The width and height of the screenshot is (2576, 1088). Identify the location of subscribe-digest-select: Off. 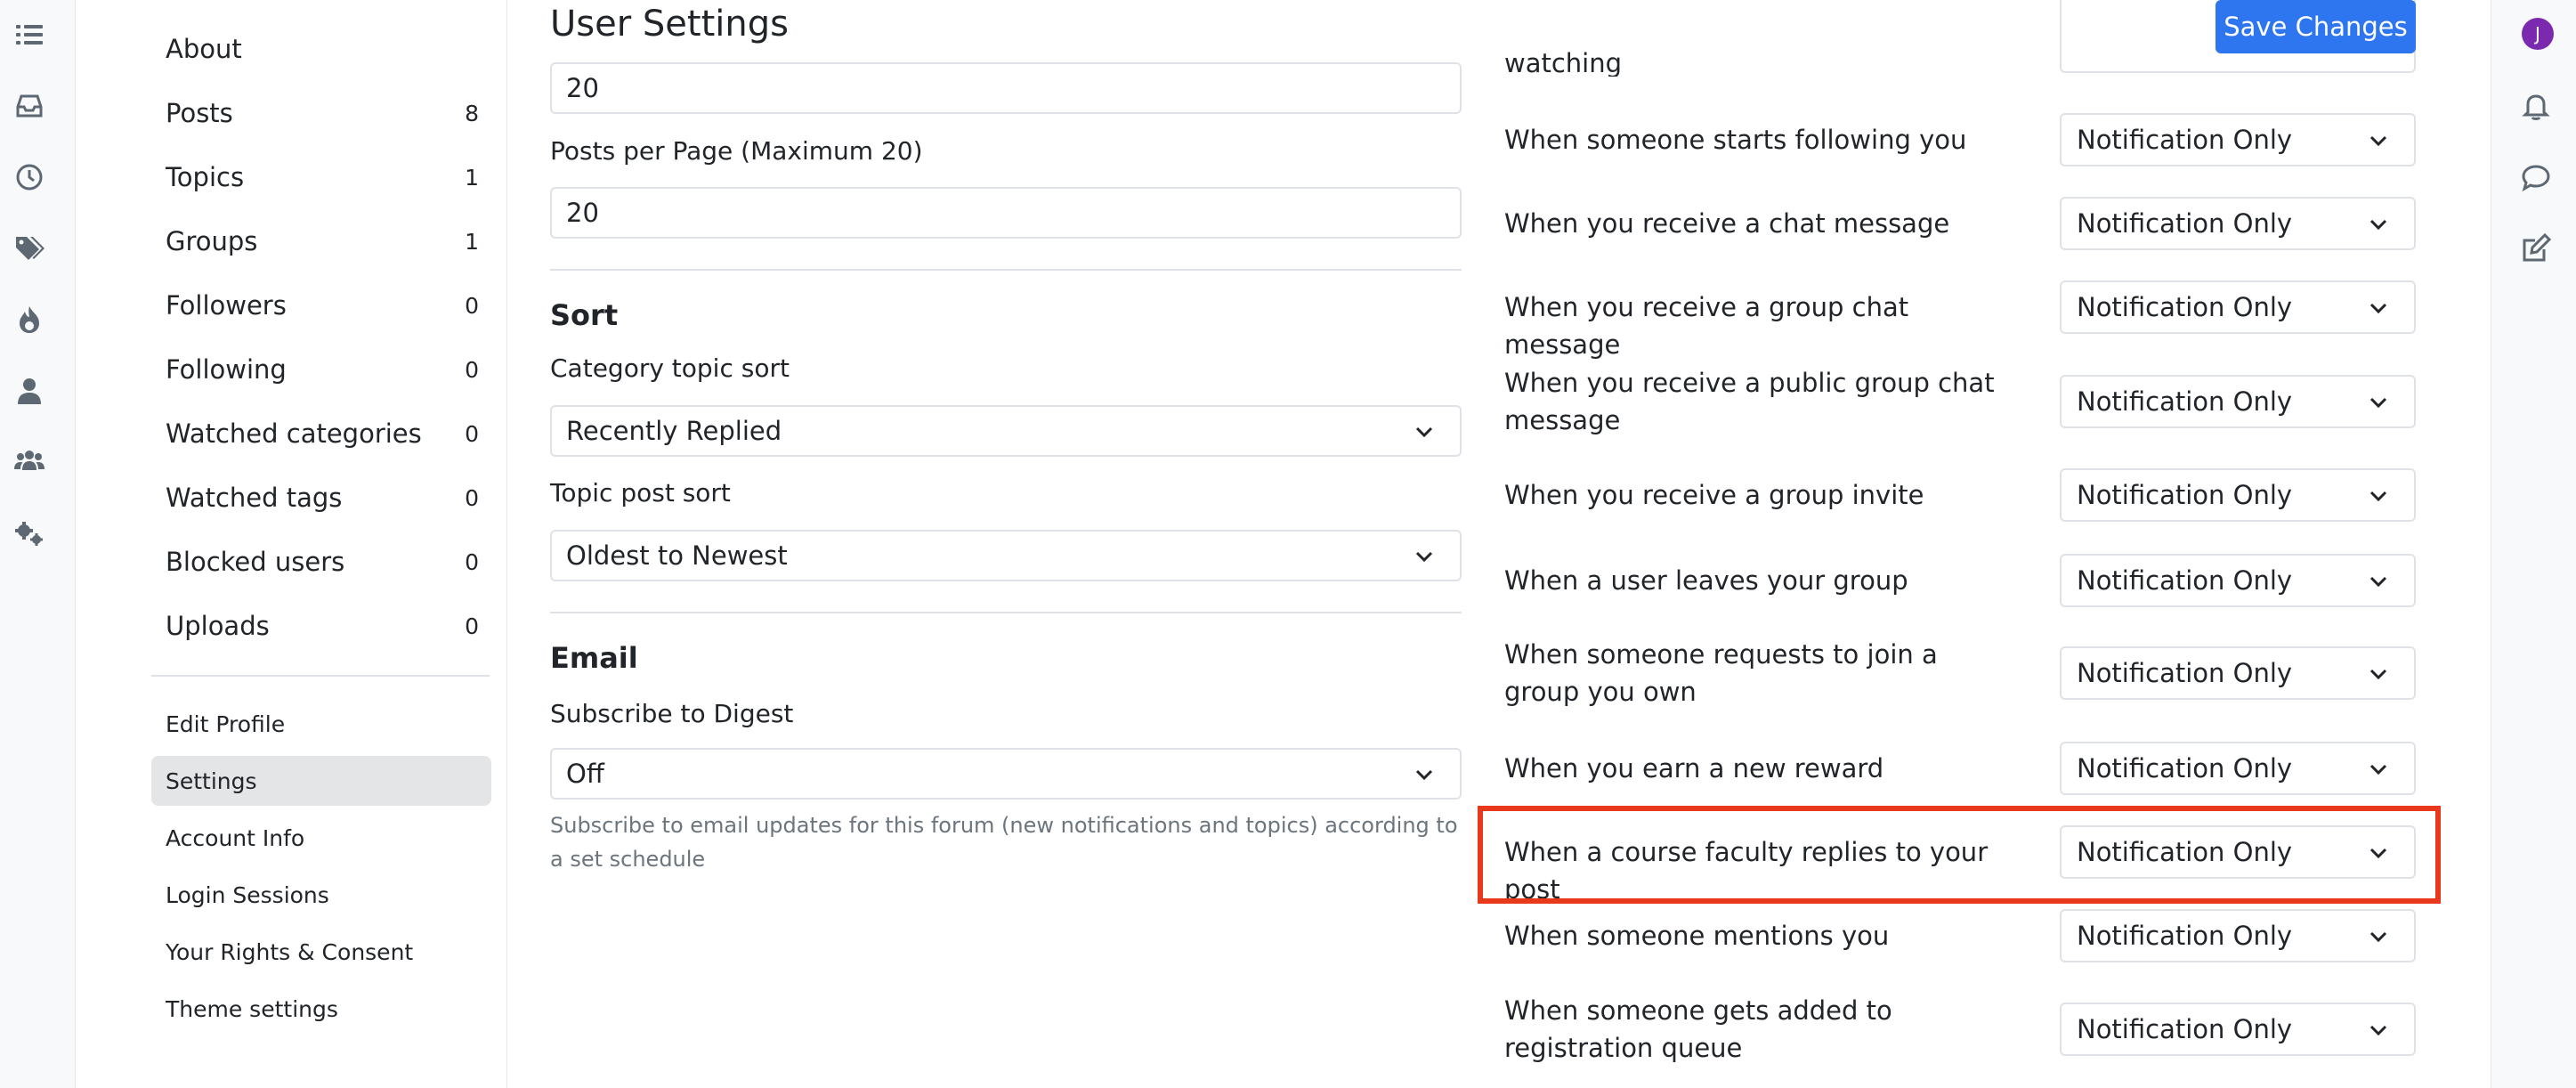
(1006, 774).